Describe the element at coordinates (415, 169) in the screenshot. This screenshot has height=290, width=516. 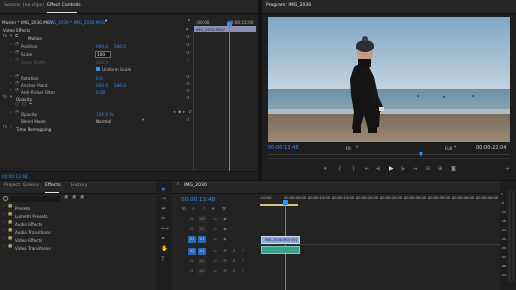
I see `go-to-out-icon: ⇥` at that location.